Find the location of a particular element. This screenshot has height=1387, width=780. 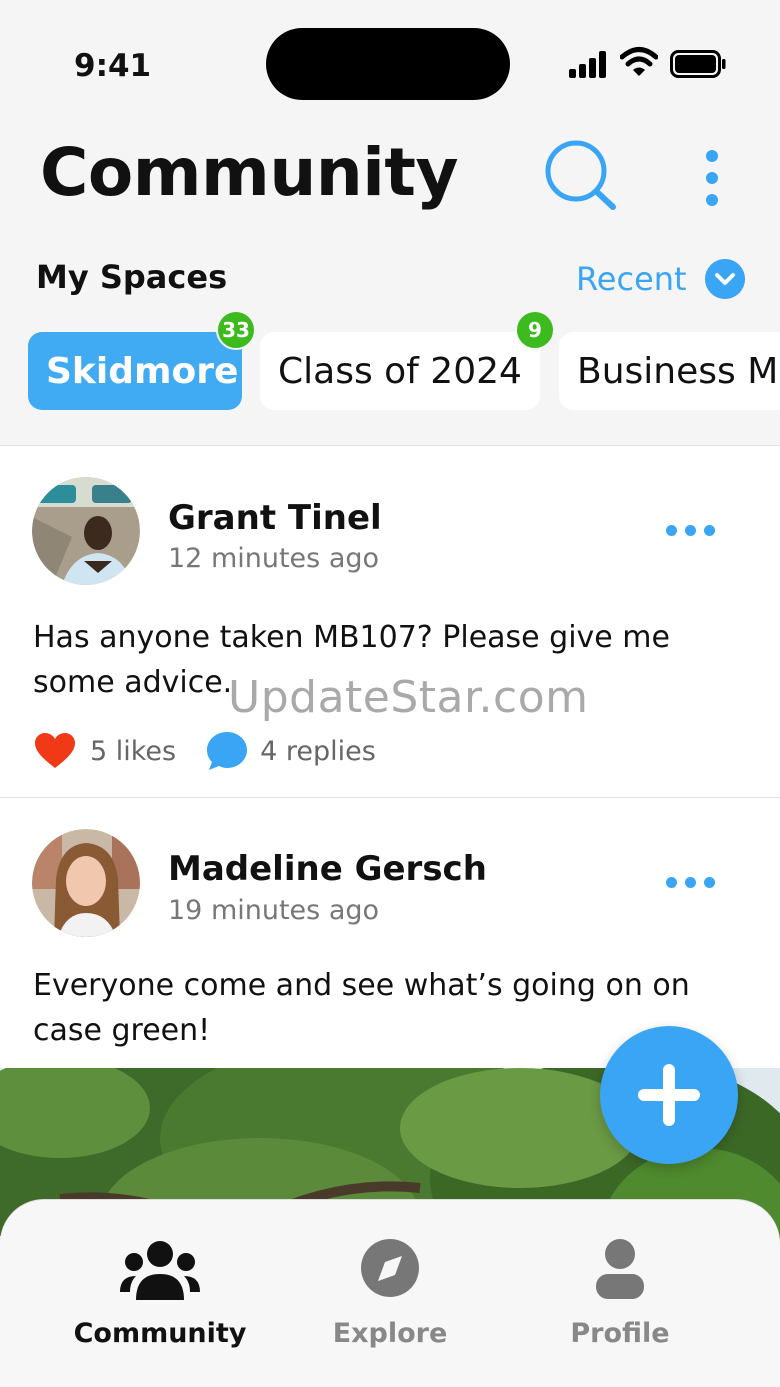

sort-label: Recent is located at coordinates (631, 279).